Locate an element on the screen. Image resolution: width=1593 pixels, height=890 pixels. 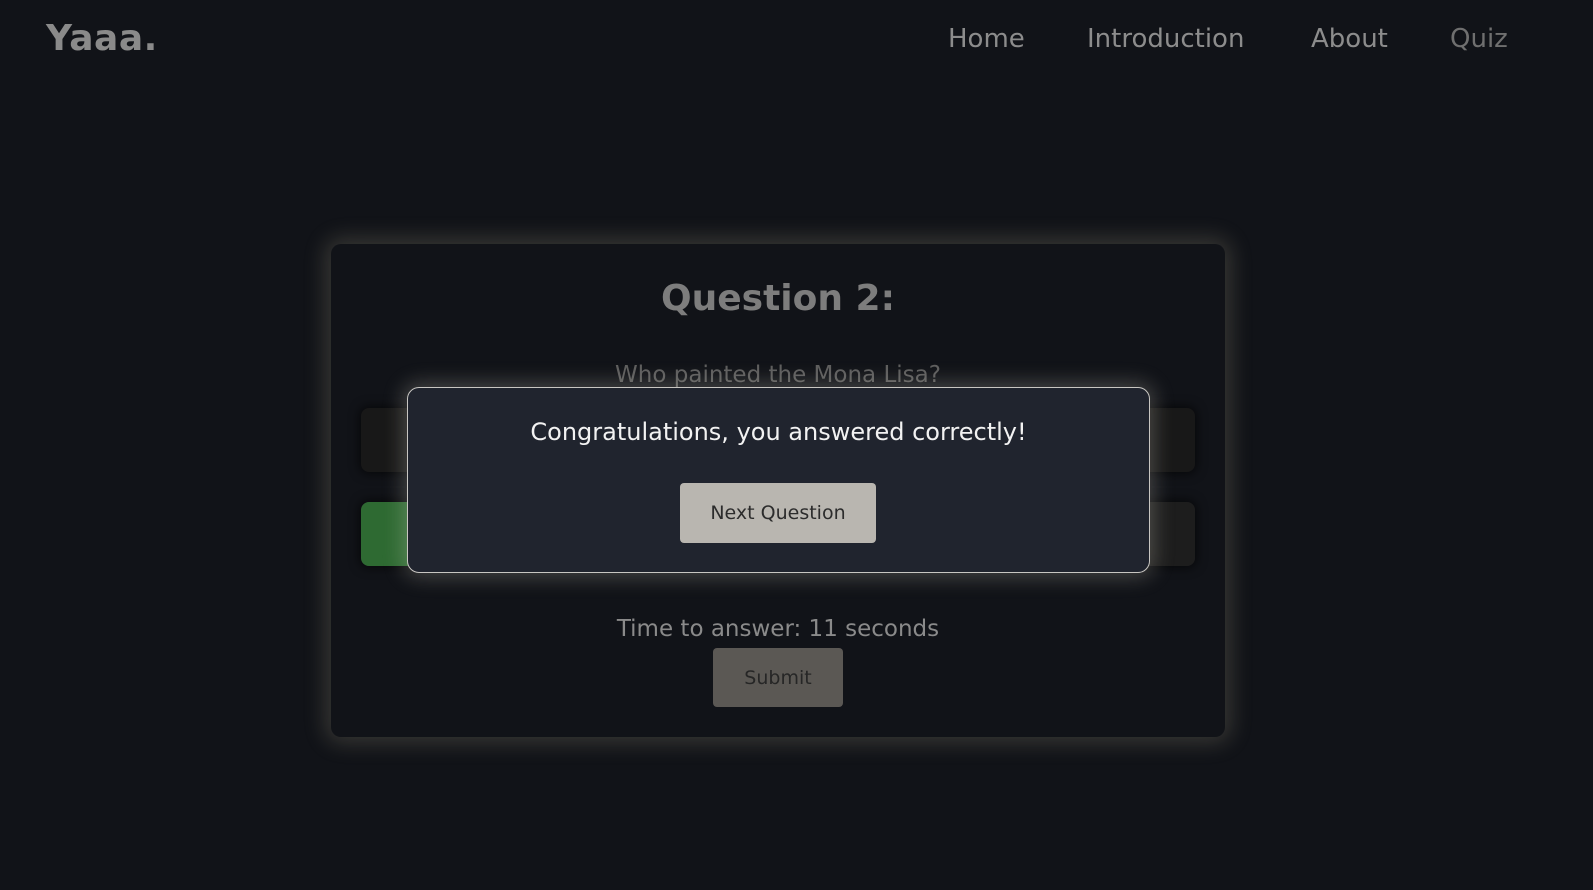
nav-quiz-link: Quiz is located at coordinates (1479, 39).